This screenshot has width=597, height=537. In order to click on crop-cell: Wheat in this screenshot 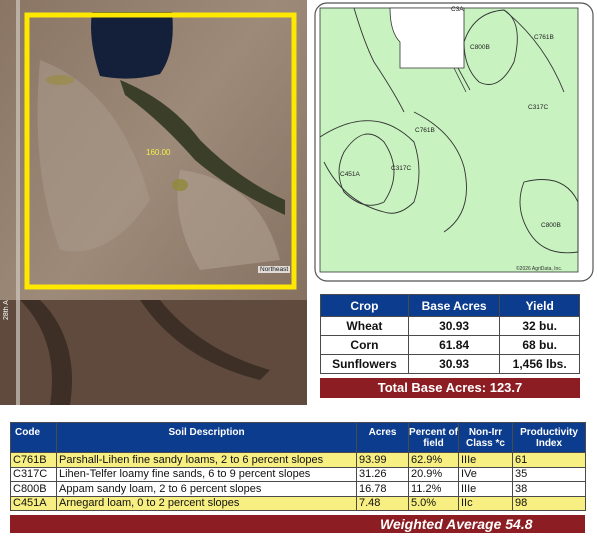, I will do `click(364, 326)`.